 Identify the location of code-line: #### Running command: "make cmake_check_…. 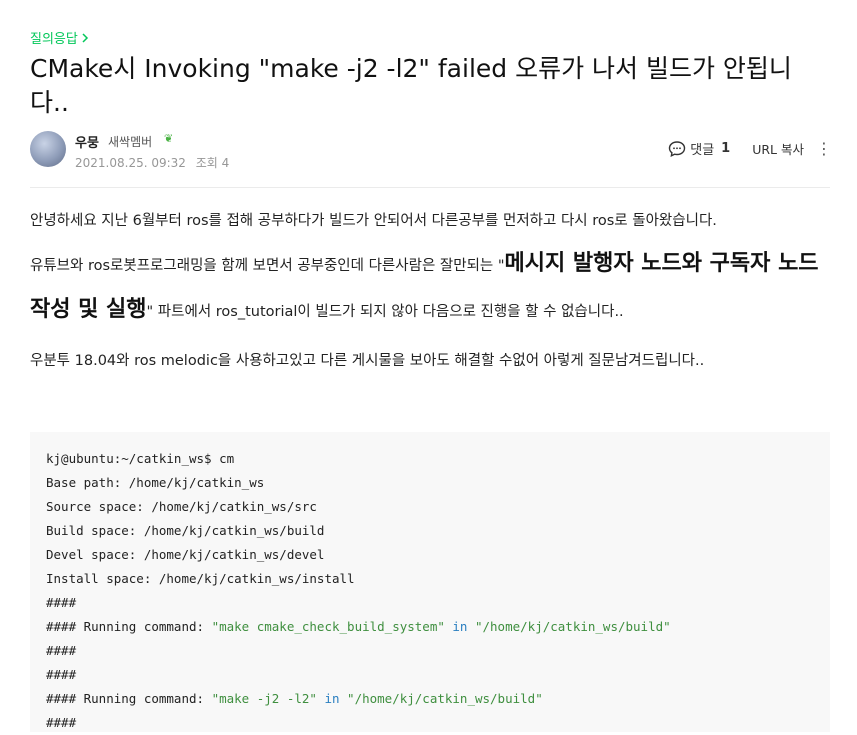
(430, 627).